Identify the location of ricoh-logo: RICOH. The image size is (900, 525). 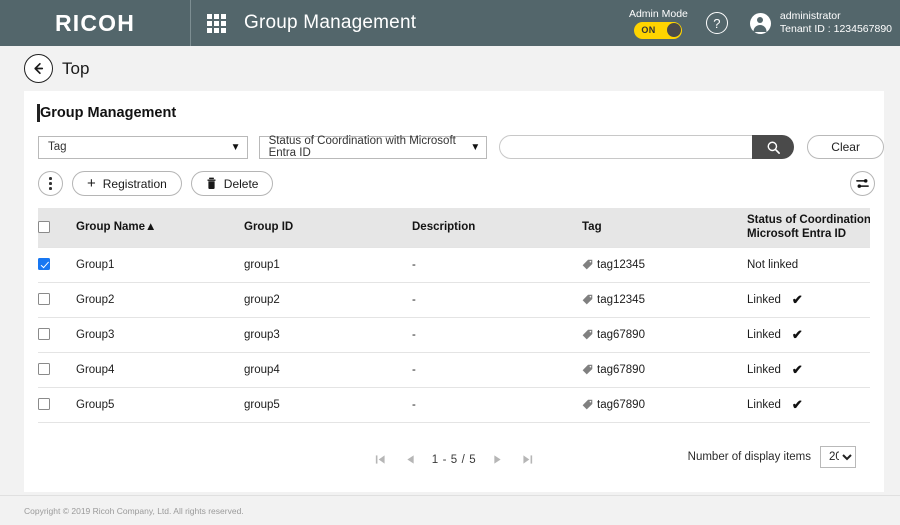
(95, 22).